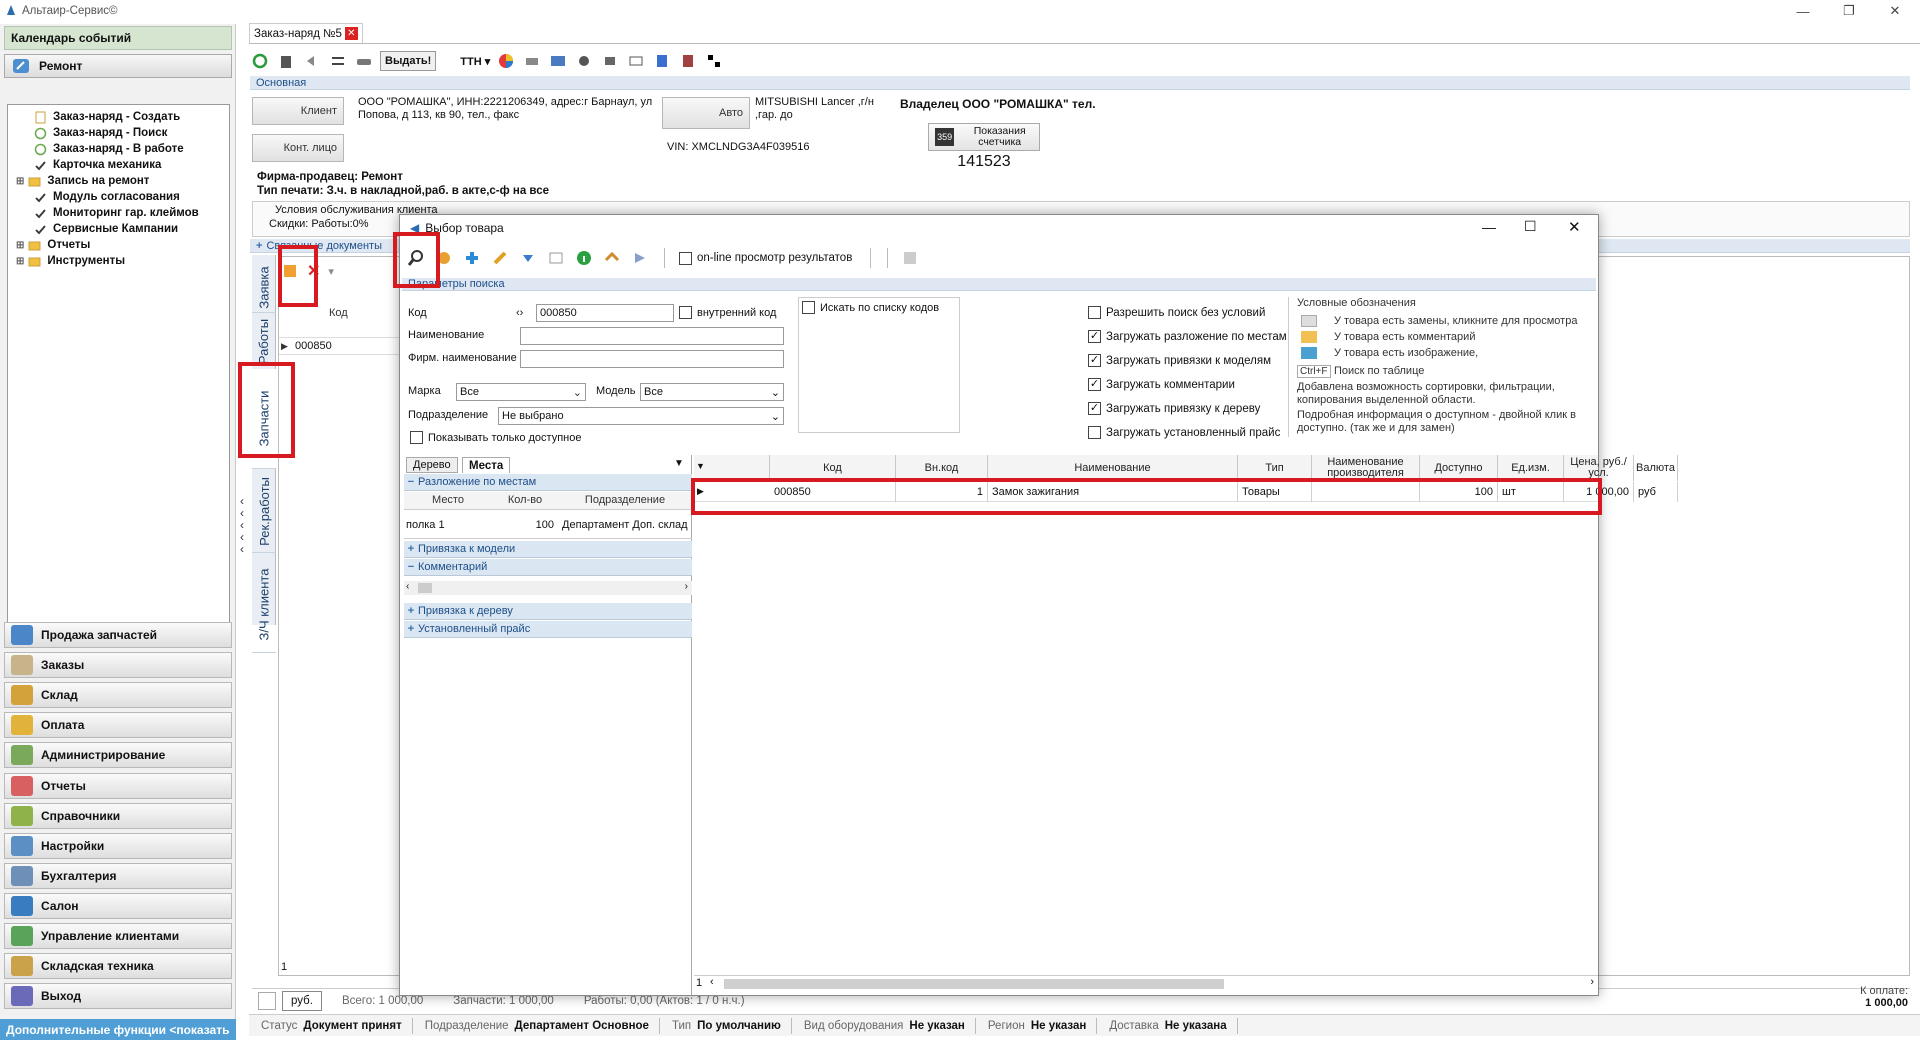 Image resolution: width=1920 pixels, height=1040 pixels. What do you see at coordinates (339, 346) in the screenshot?
I see `doc-grid-row: ▶ 000850` at bounding box center [339, 346].